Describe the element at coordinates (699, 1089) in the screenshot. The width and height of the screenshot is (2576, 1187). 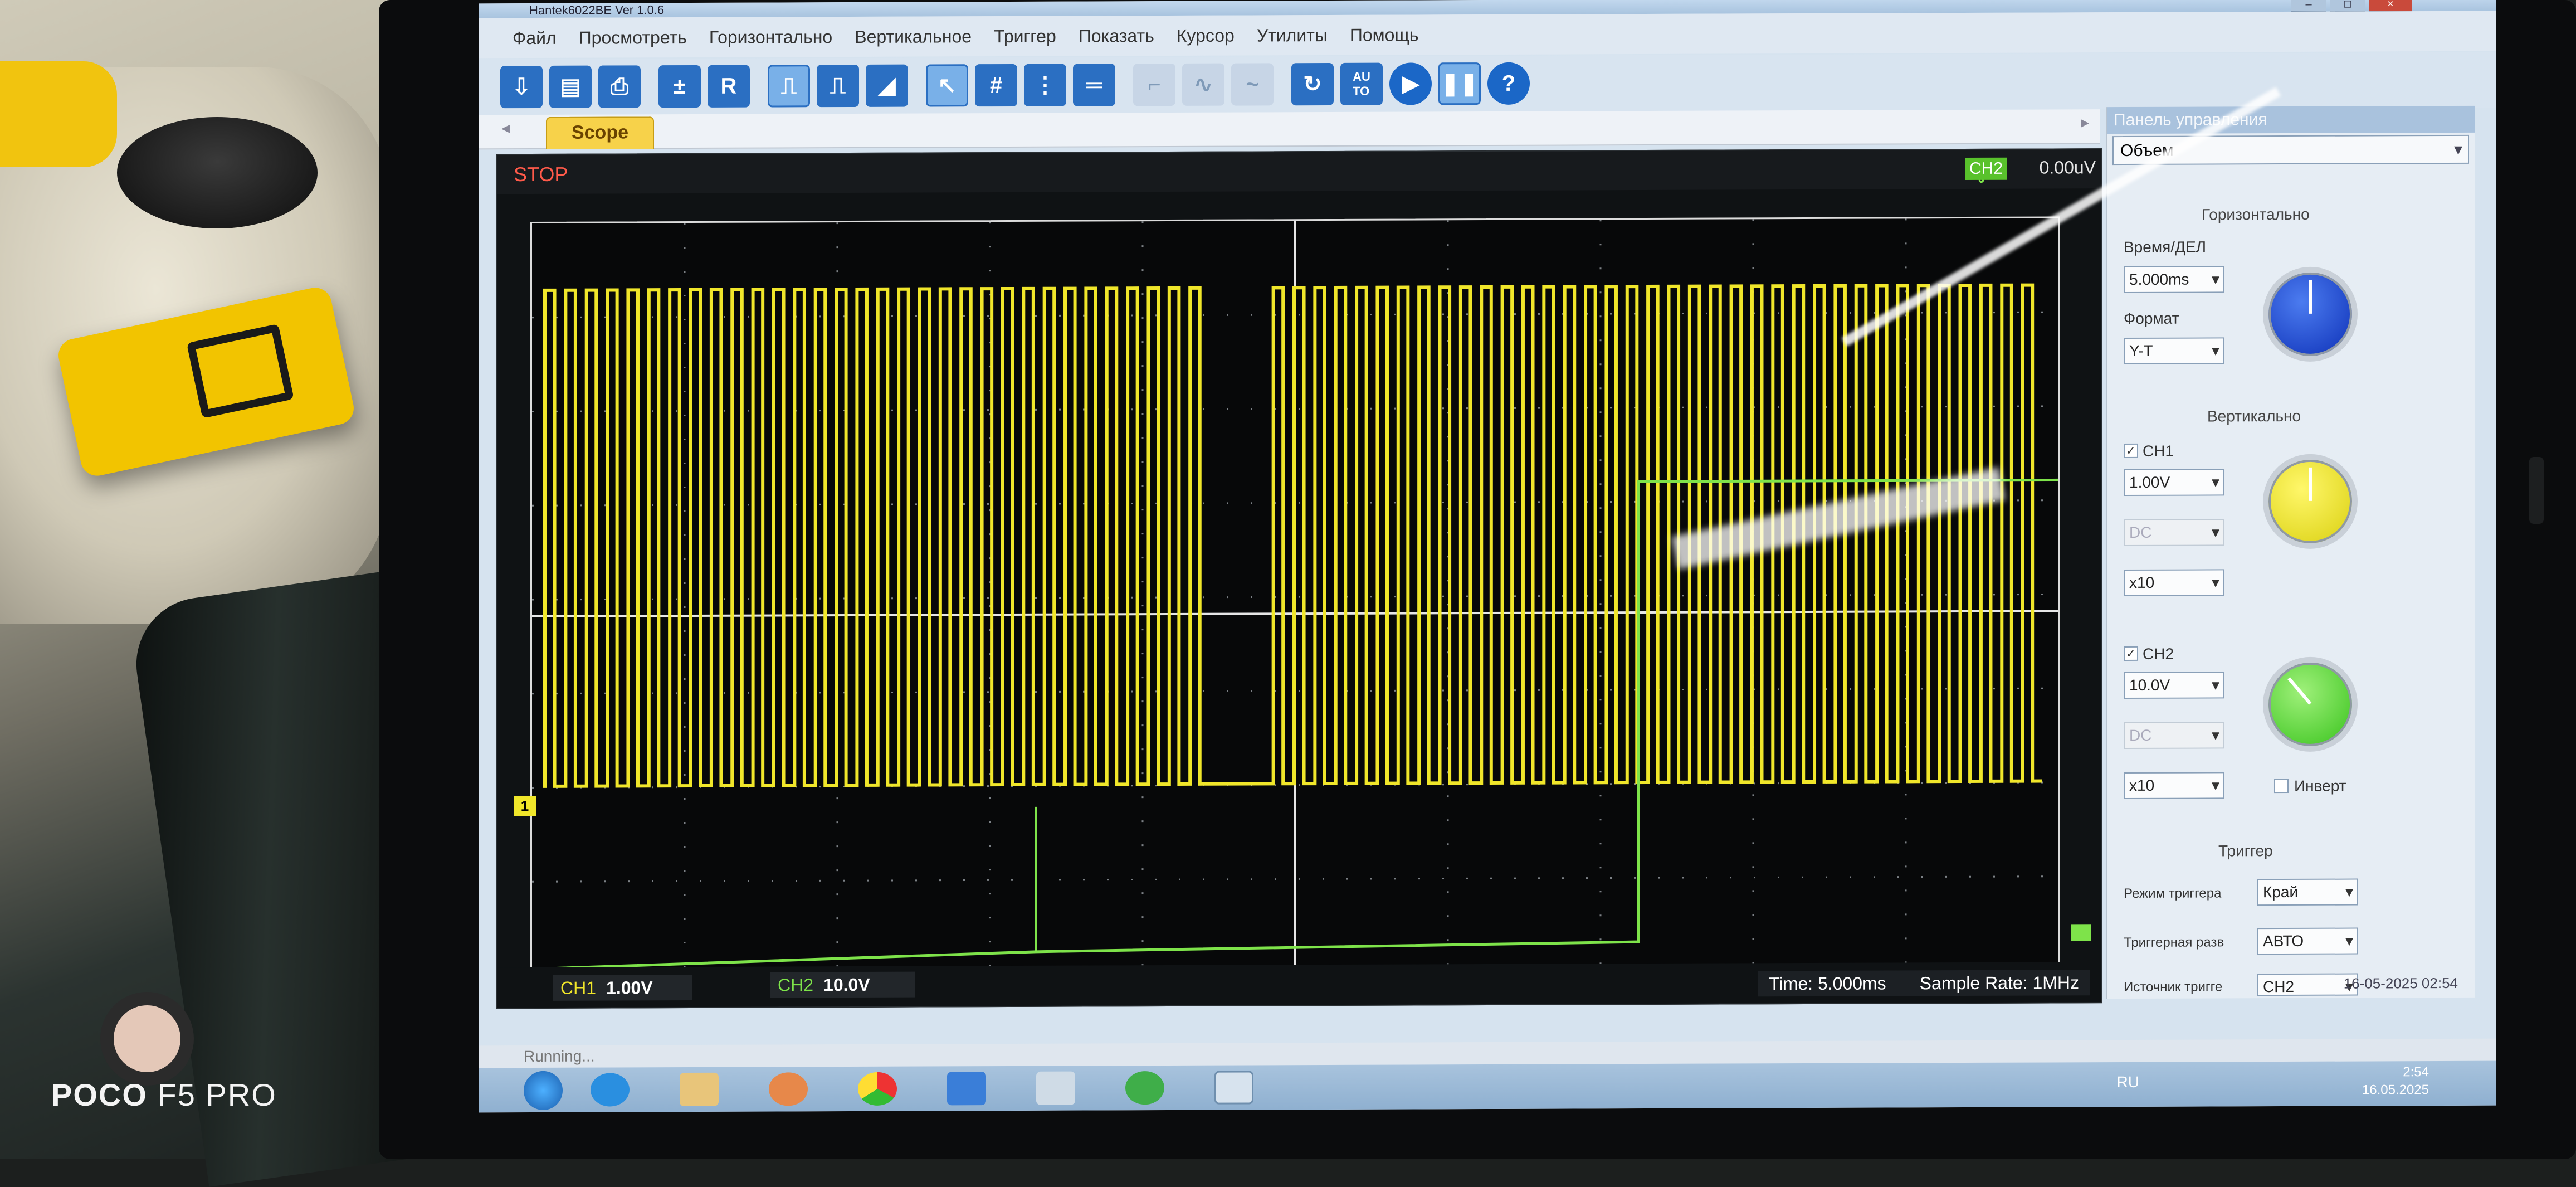
I see `file-explorer-icon` at that location.